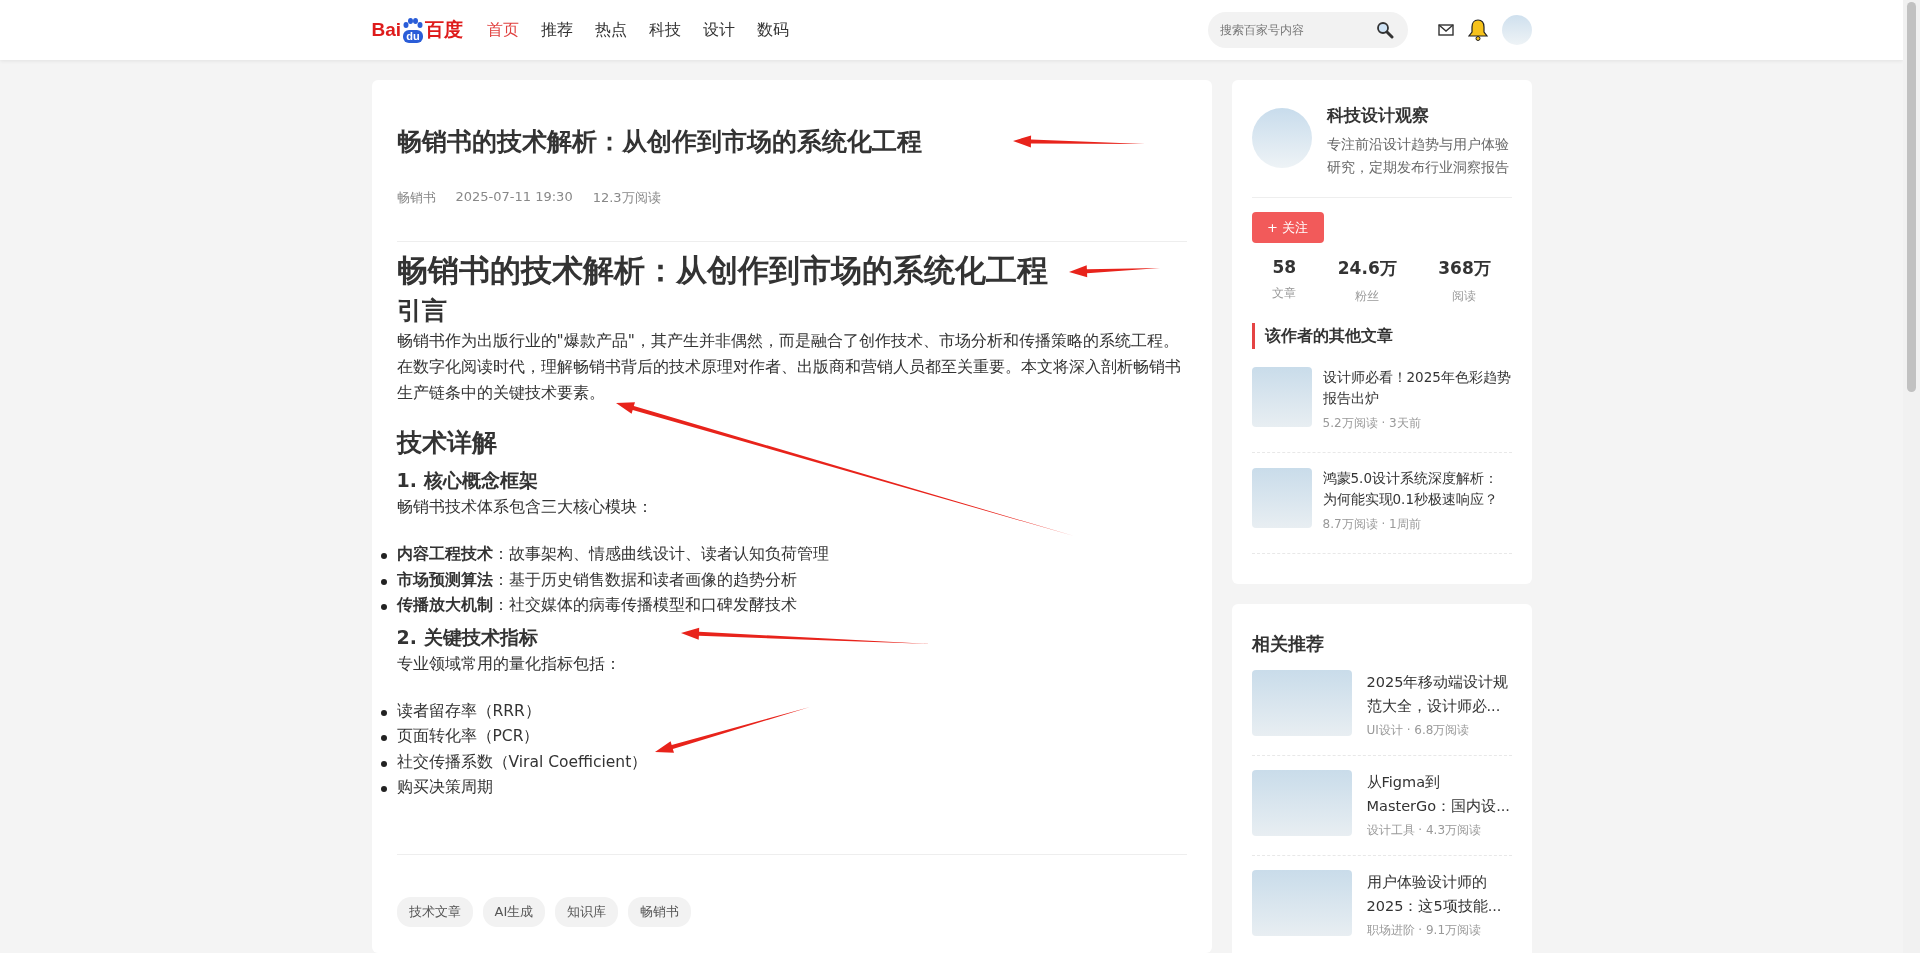 The height and width of the screenshot is (953, 1920). Describe the element at coordinates (1284, 293) in the screenshot. I see `stat-label: 文章` at that location.